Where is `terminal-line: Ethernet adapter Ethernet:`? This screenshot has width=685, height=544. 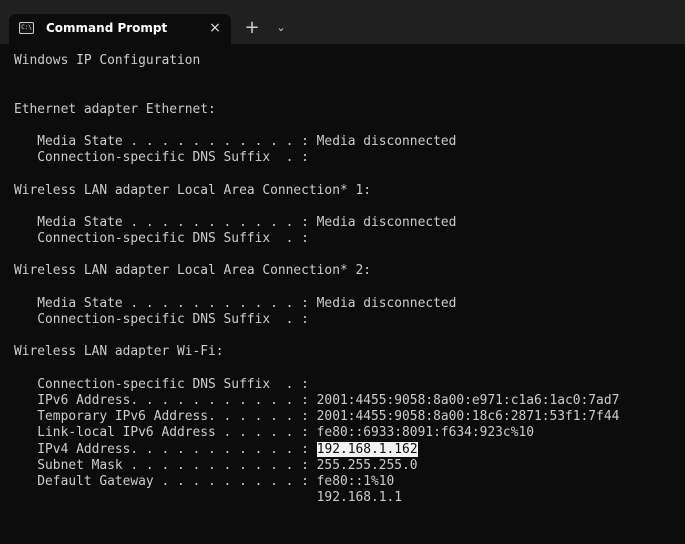 terminal-line: Ethernet adapter Ethernet: is located at coordinates (316, 110).